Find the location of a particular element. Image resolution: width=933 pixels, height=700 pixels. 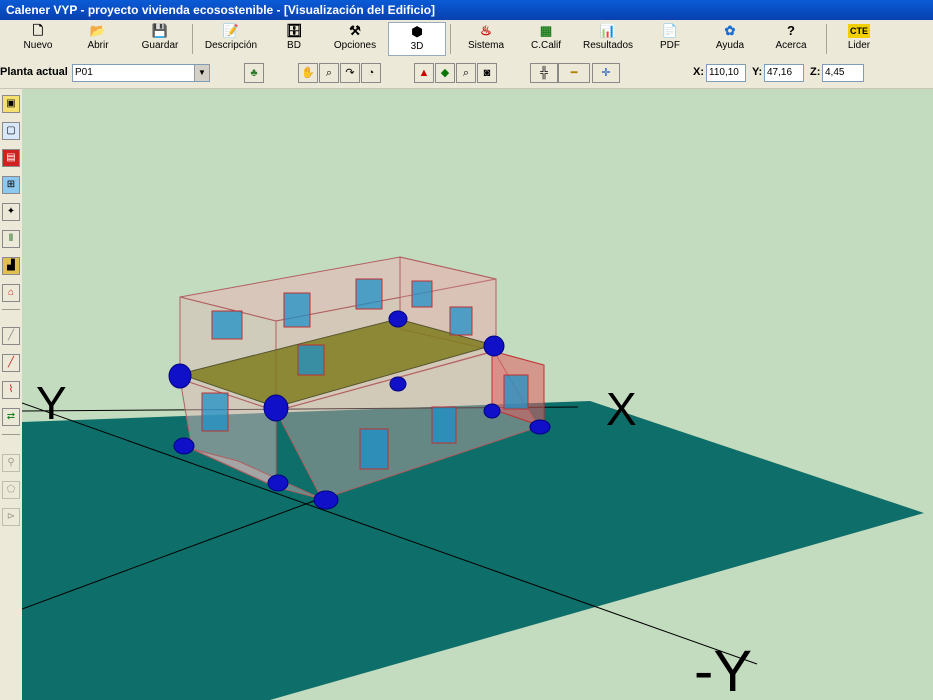

3d-button: ⬢ 3D is located at coordinates (417, 39).